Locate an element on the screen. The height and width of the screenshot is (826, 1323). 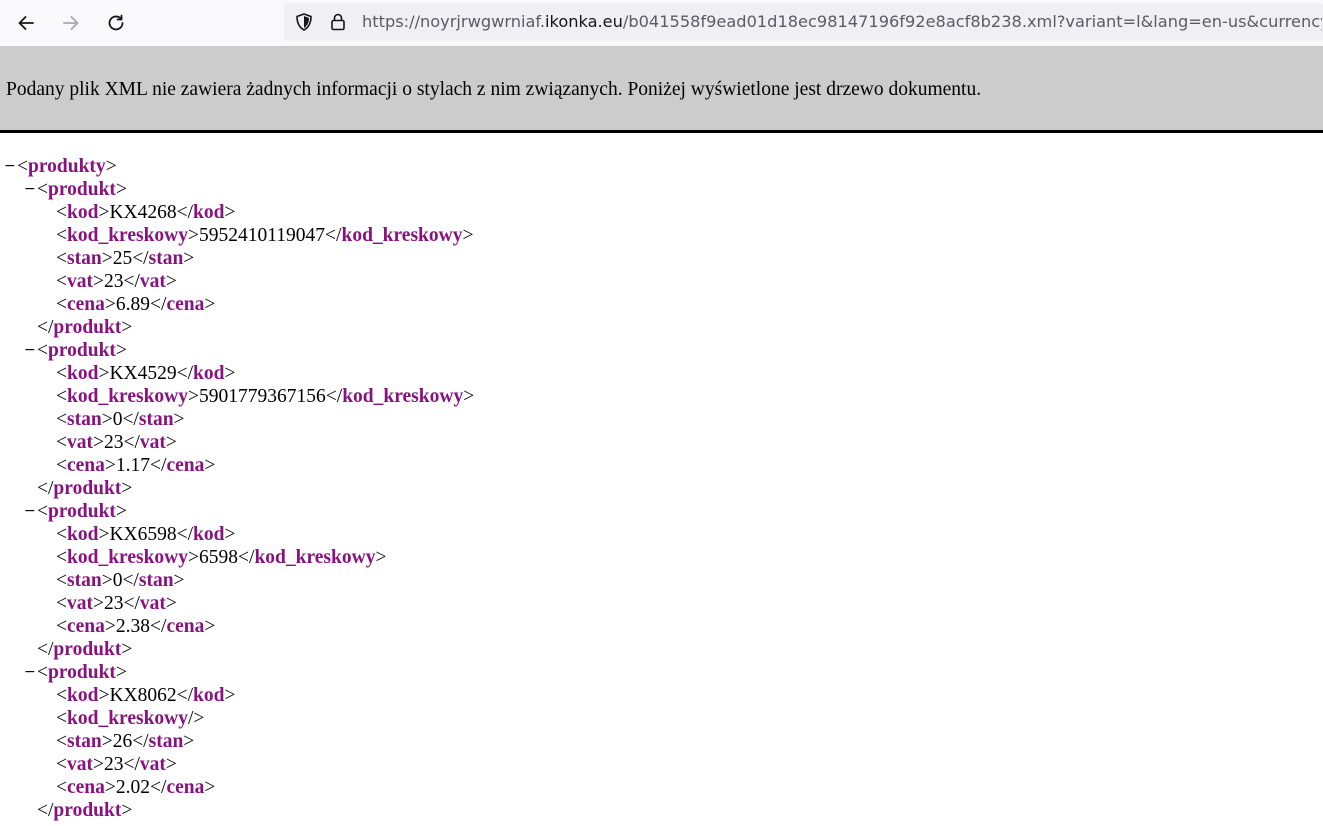
back-button is located at coordinates (26, 23).